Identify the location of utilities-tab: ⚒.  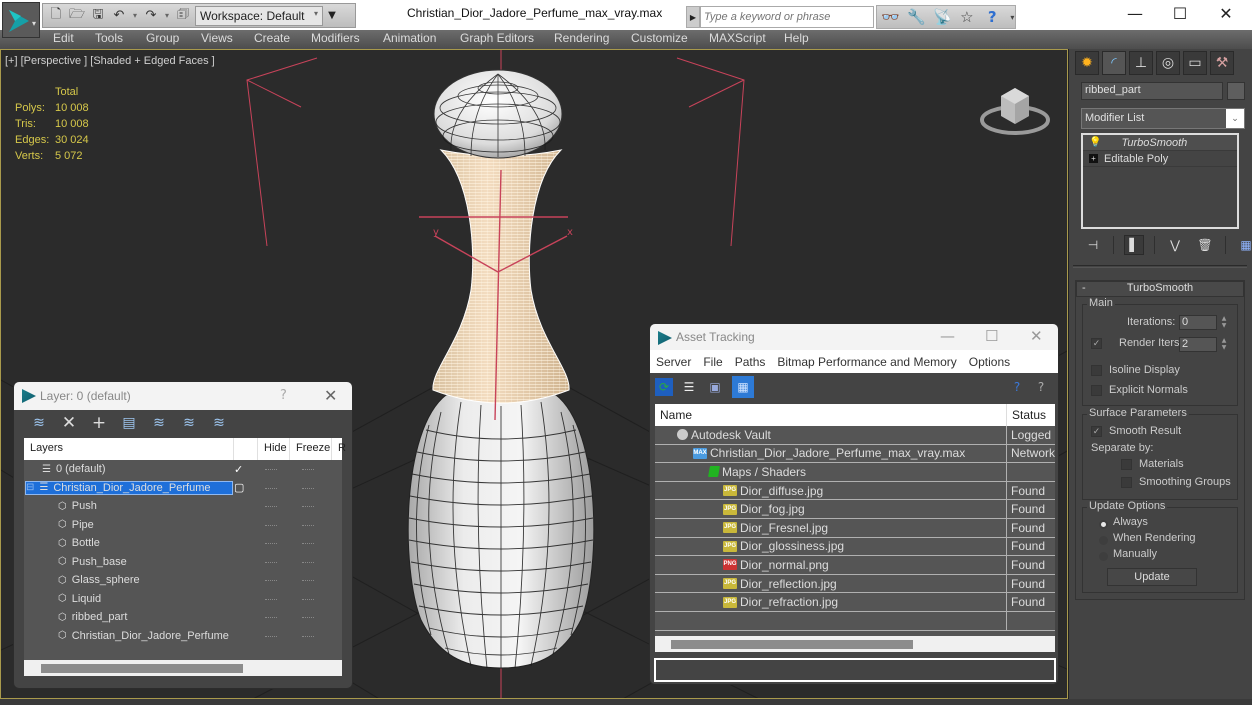
(1222, 63).